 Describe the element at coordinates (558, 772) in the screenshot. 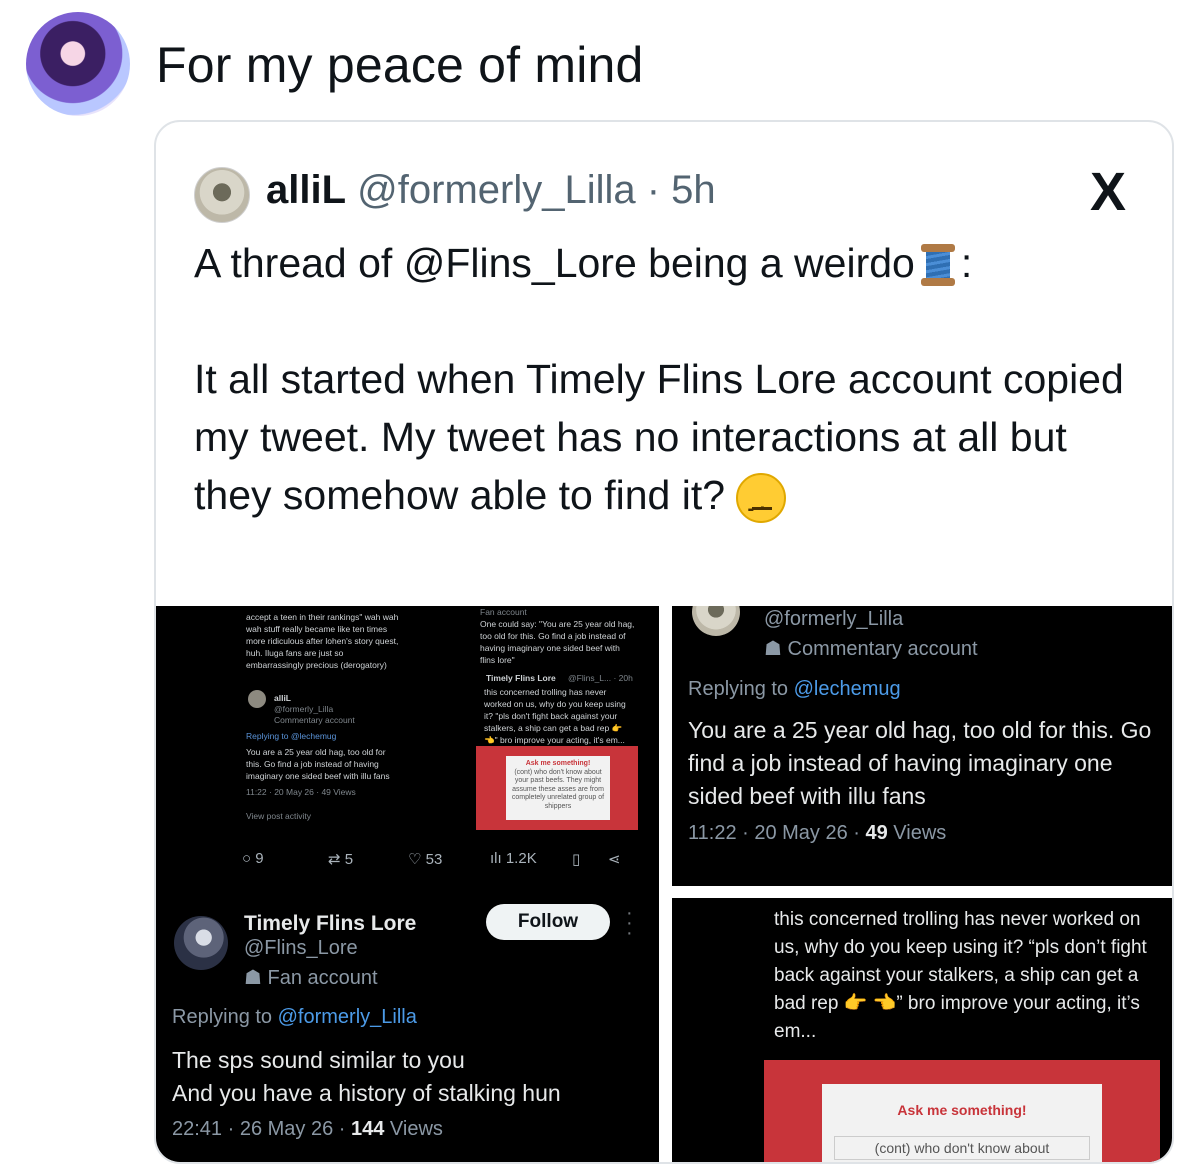

I see `mini-c: (cont) who don't know about` at that location.